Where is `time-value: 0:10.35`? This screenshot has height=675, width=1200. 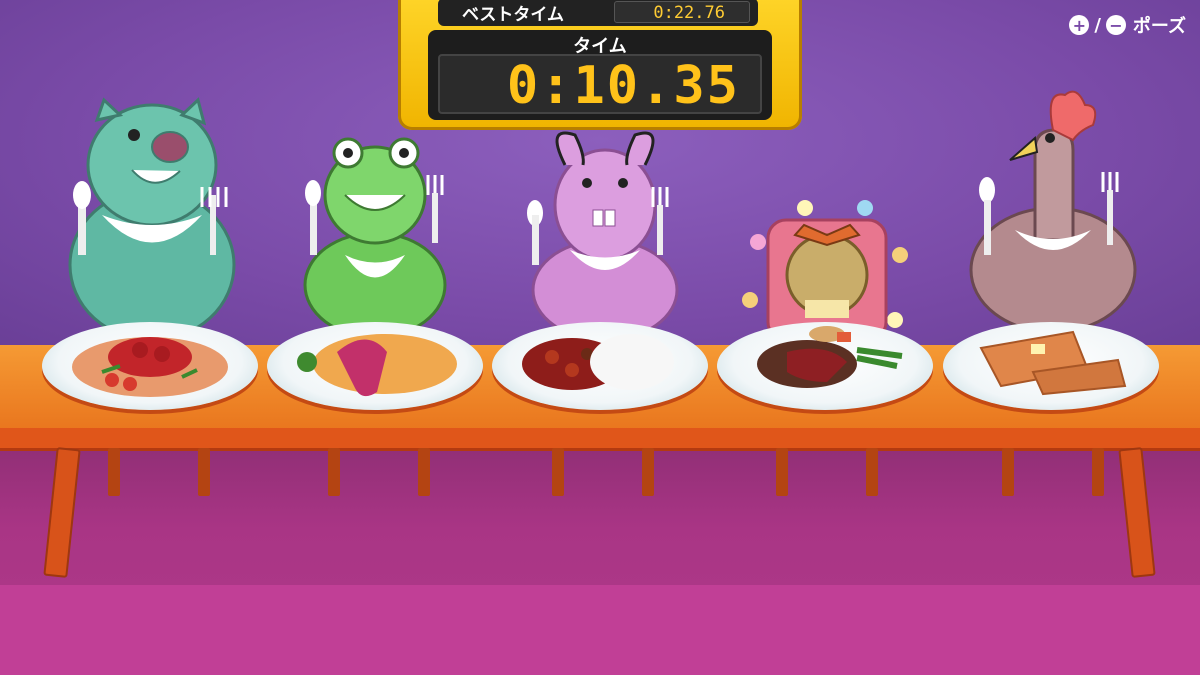
time-value: 0:10.35 is located at coordinates (623, 86).